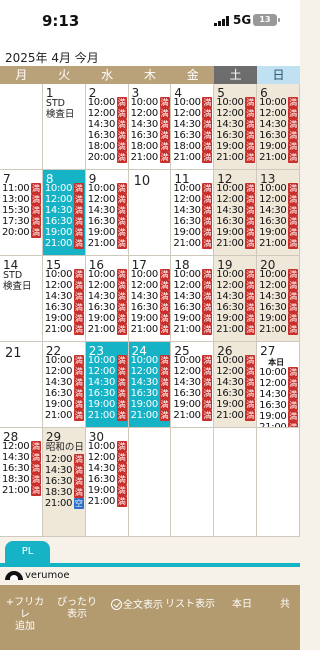  Describe the element at coordinates (21, 385) in the screenshot. I see `day-cell: 21` at that location.